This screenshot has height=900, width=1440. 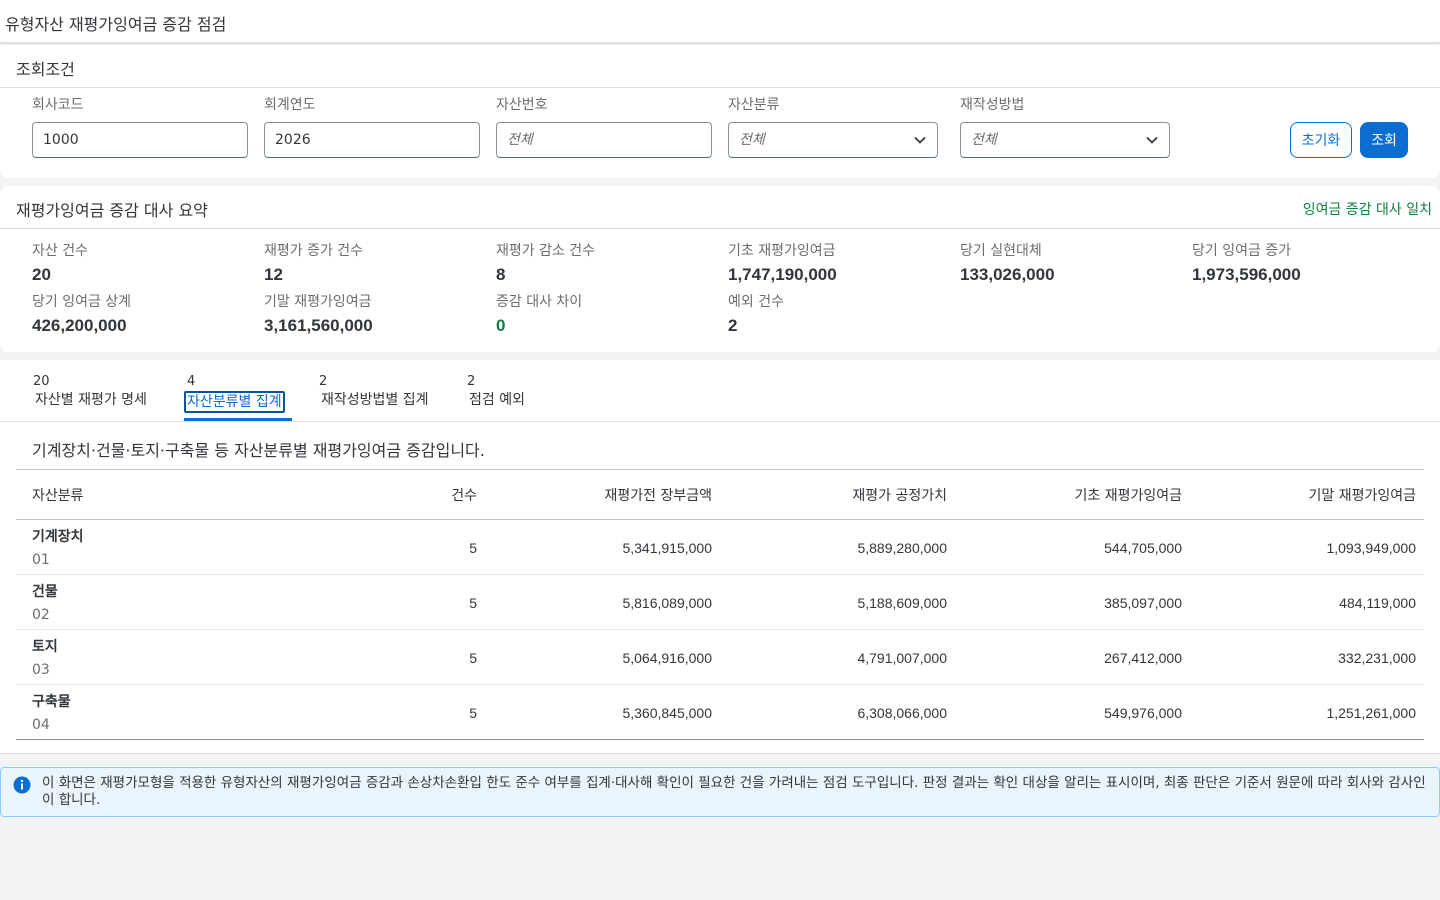 I want to click on kpi-label: 기초 재평가잉여금, so click(x=782, y=251).